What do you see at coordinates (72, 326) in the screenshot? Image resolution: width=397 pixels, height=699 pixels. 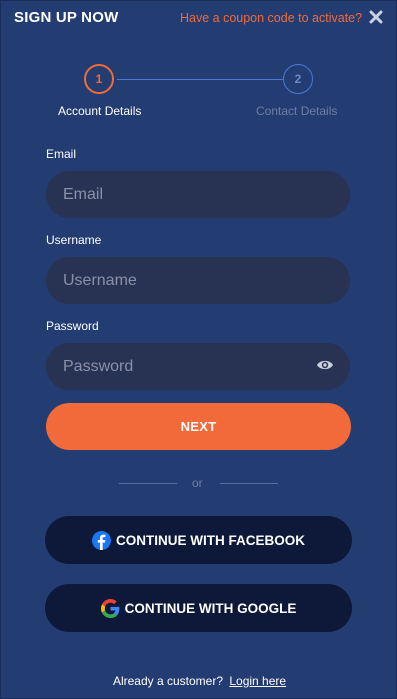 I see `password-label: Password` at bounding box center [72, 326].